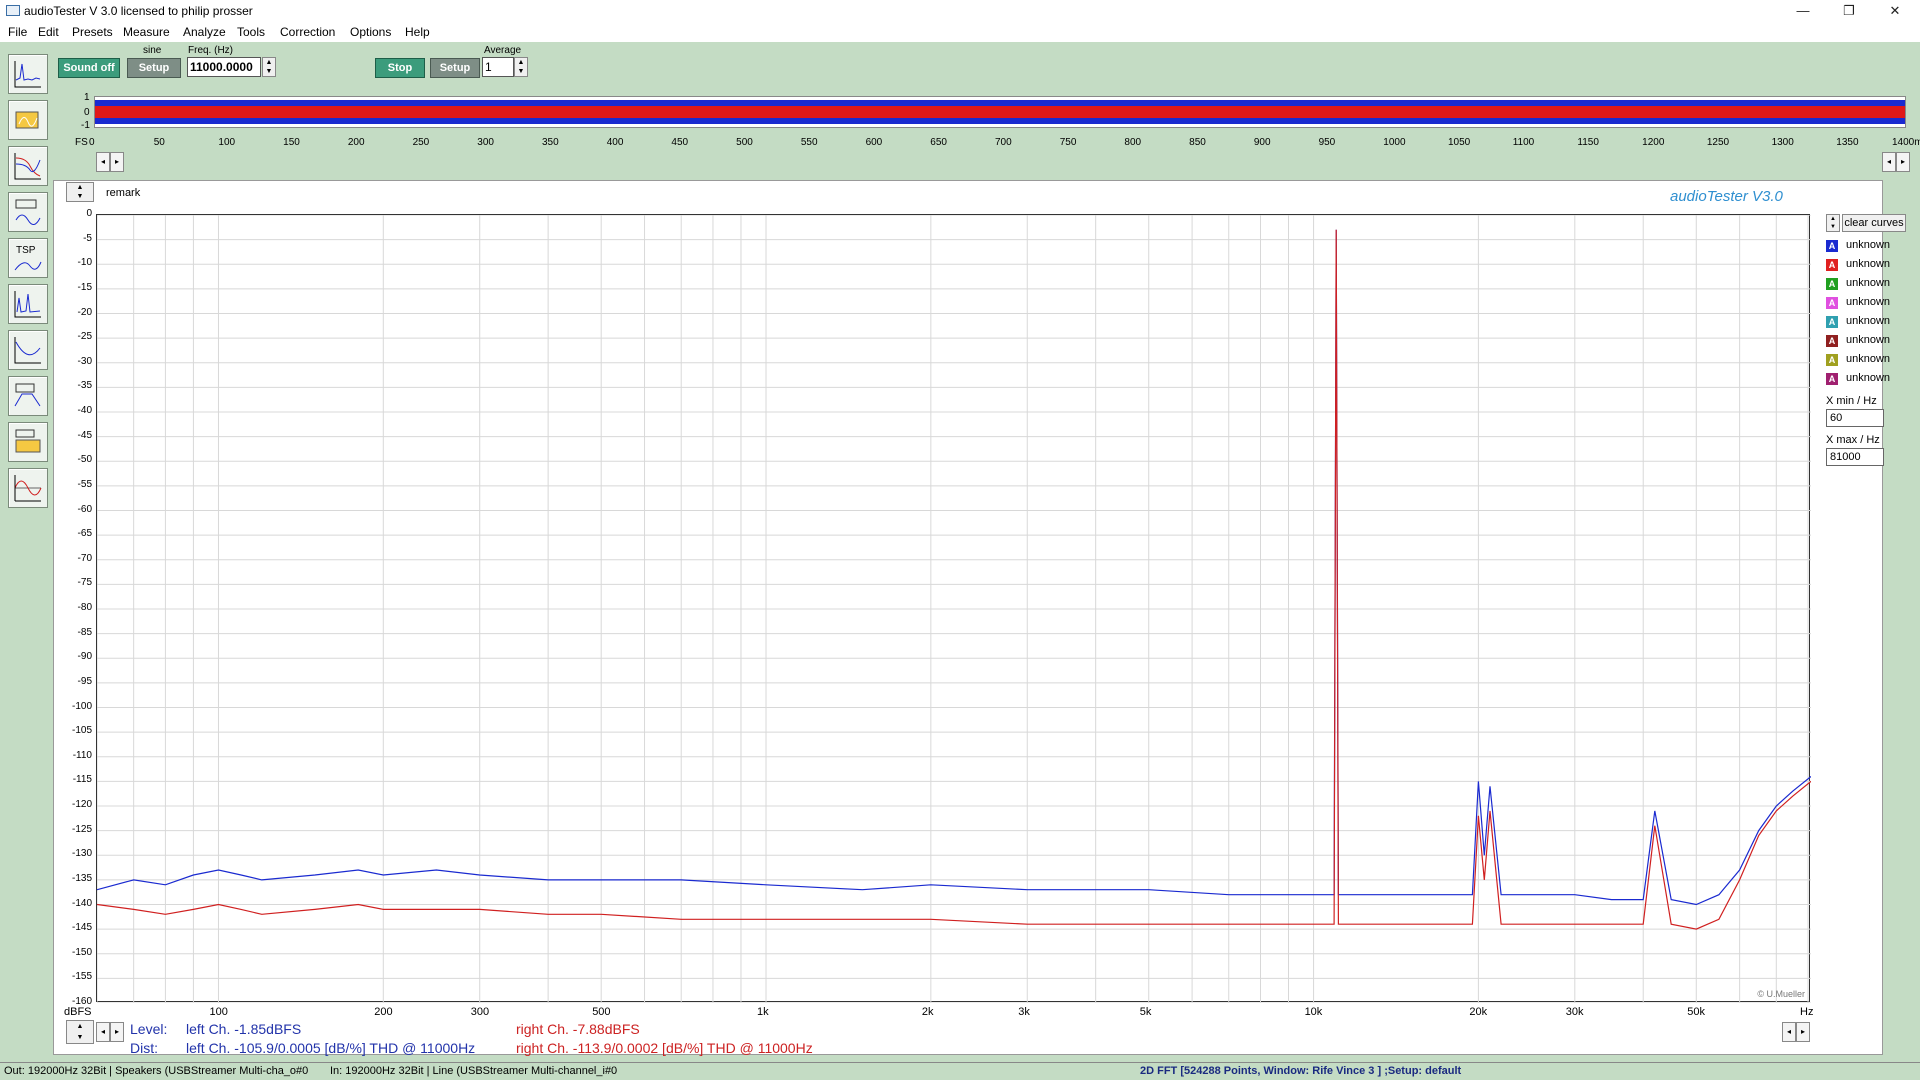 This screenshot has width=1920, height=1080. I want to click on restore-button: ❐, so click(1849, 11).